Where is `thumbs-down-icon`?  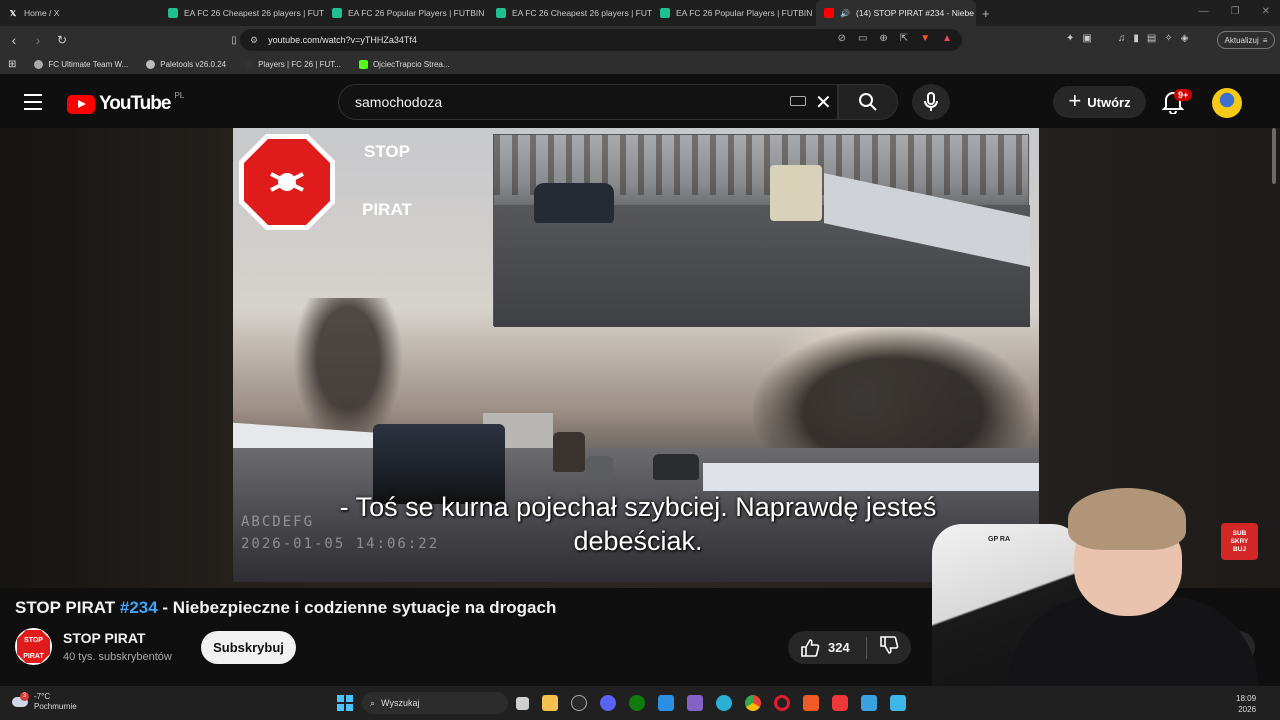 thumbs-down-icon is located at coordinates (889, 645).